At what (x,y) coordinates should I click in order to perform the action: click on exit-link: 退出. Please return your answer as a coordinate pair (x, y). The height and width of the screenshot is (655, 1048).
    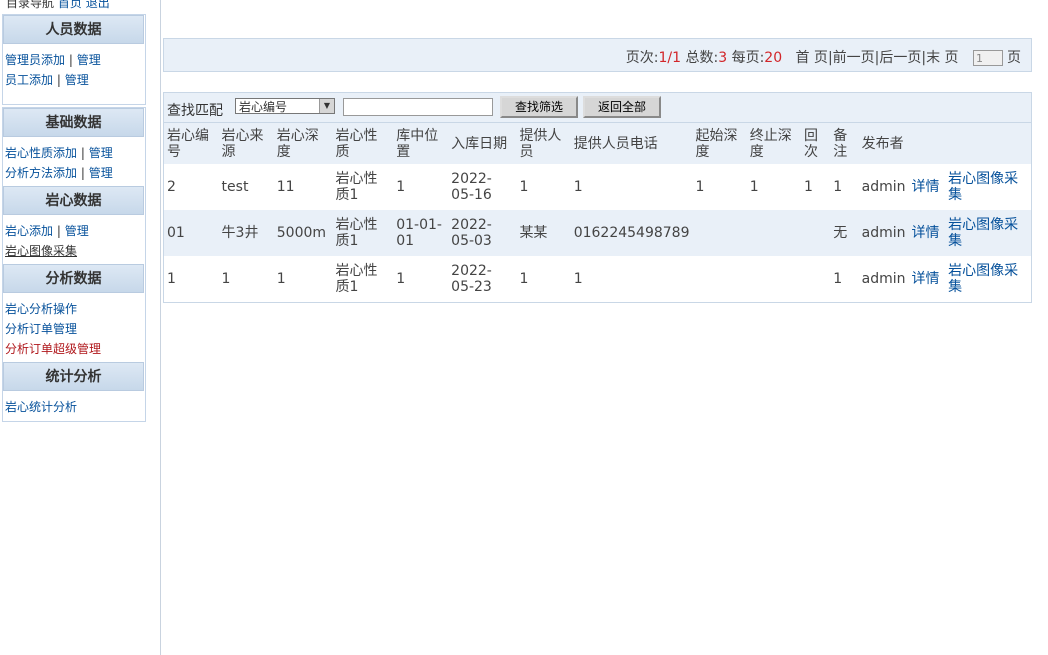
    Looking at the image, I should click on (98, 5).